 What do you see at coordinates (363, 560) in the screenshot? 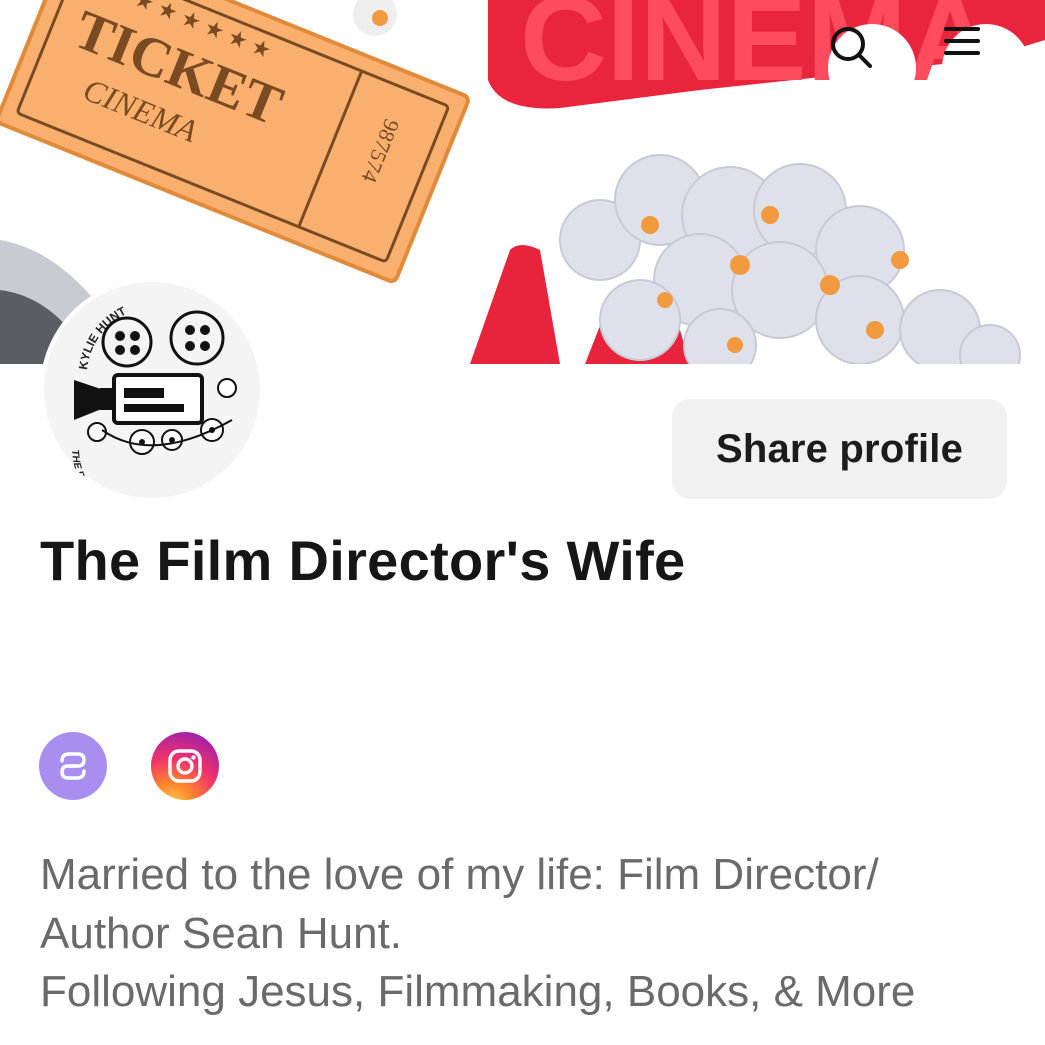
I see `profile-name: The Film Director's Wife` at bounding box center [363, 560].